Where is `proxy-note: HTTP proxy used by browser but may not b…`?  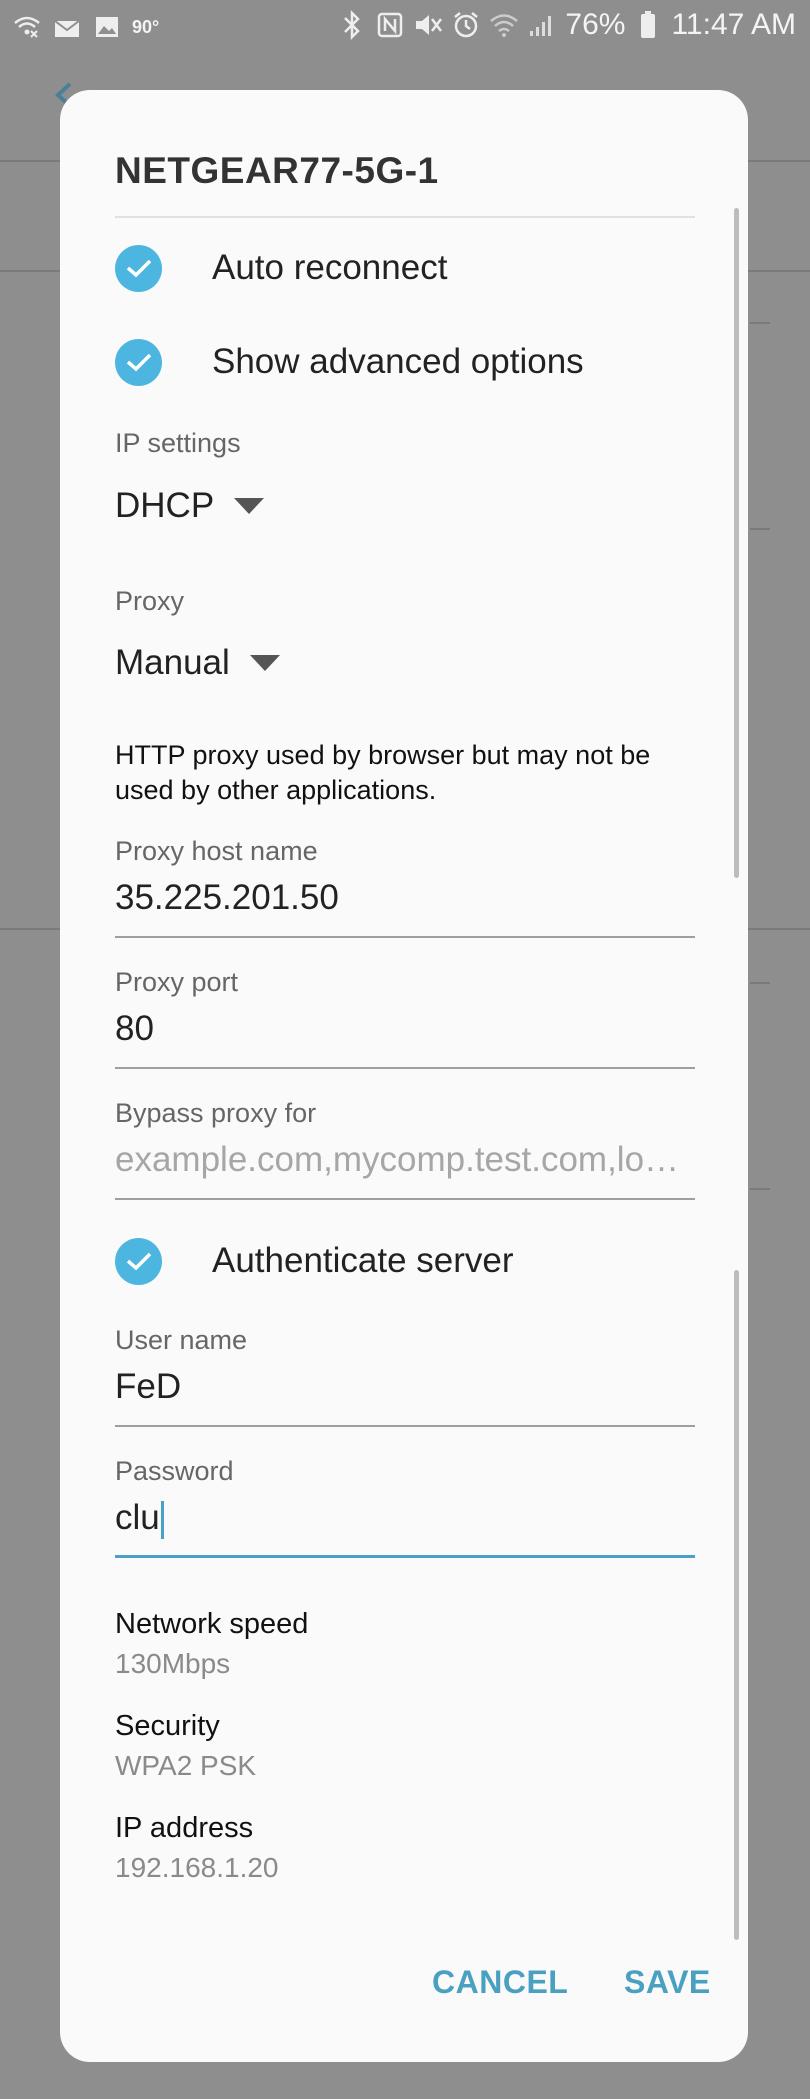
proxy-note: HTTP proxy used by browser but may not b… is located at coordinates (383, 772).